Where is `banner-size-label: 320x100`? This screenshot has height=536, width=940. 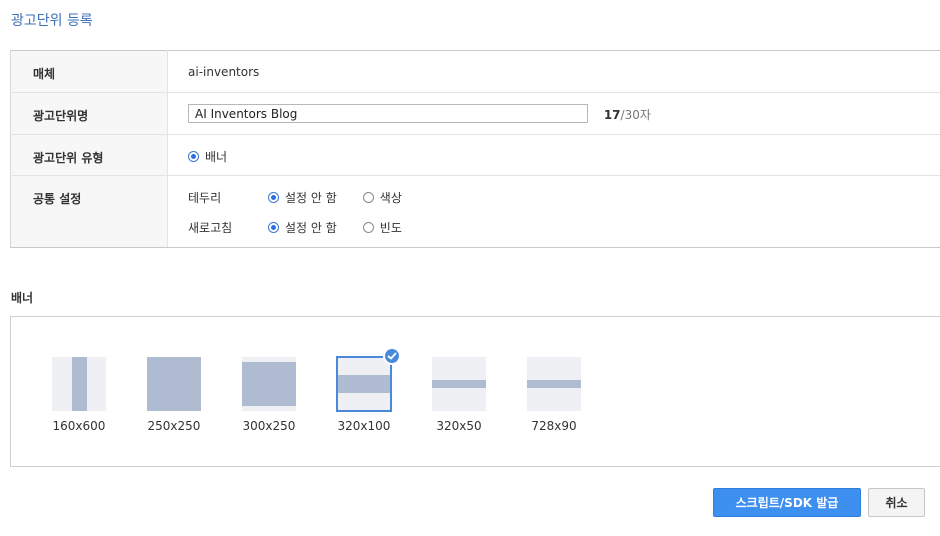 banner-size-label: 320x100 is located at coordinates (364, 426).